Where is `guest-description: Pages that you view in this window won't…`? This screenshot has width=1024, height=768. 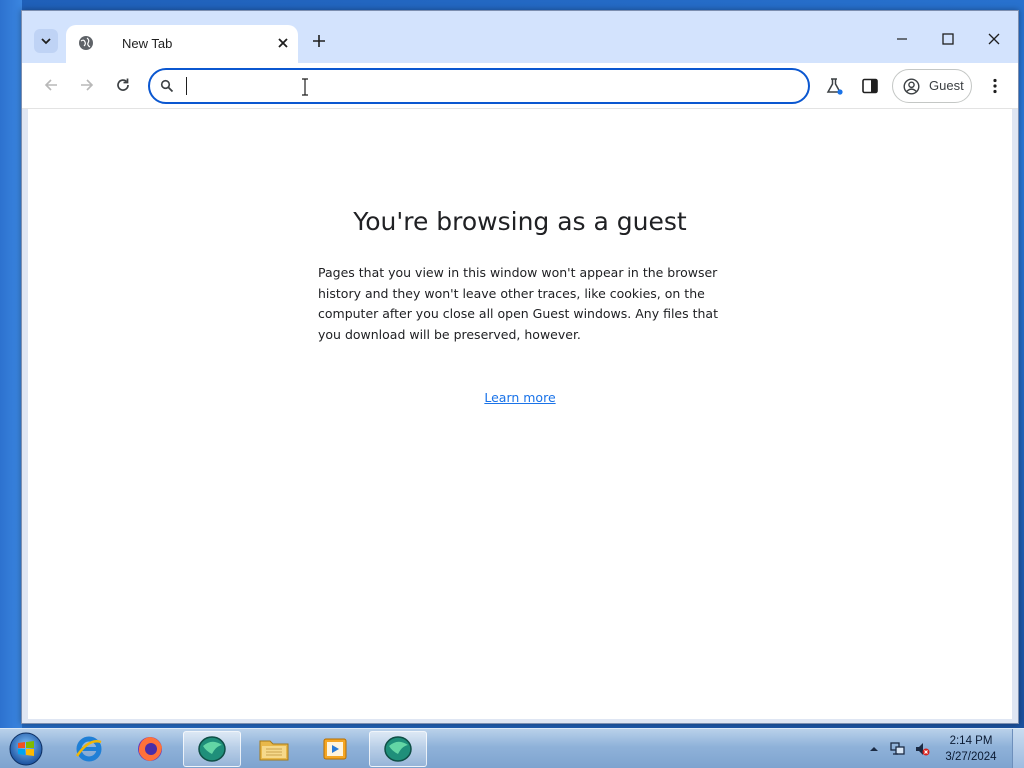 guest-description: Pages that you view in this window won't… is located at coordinates (518, 303).